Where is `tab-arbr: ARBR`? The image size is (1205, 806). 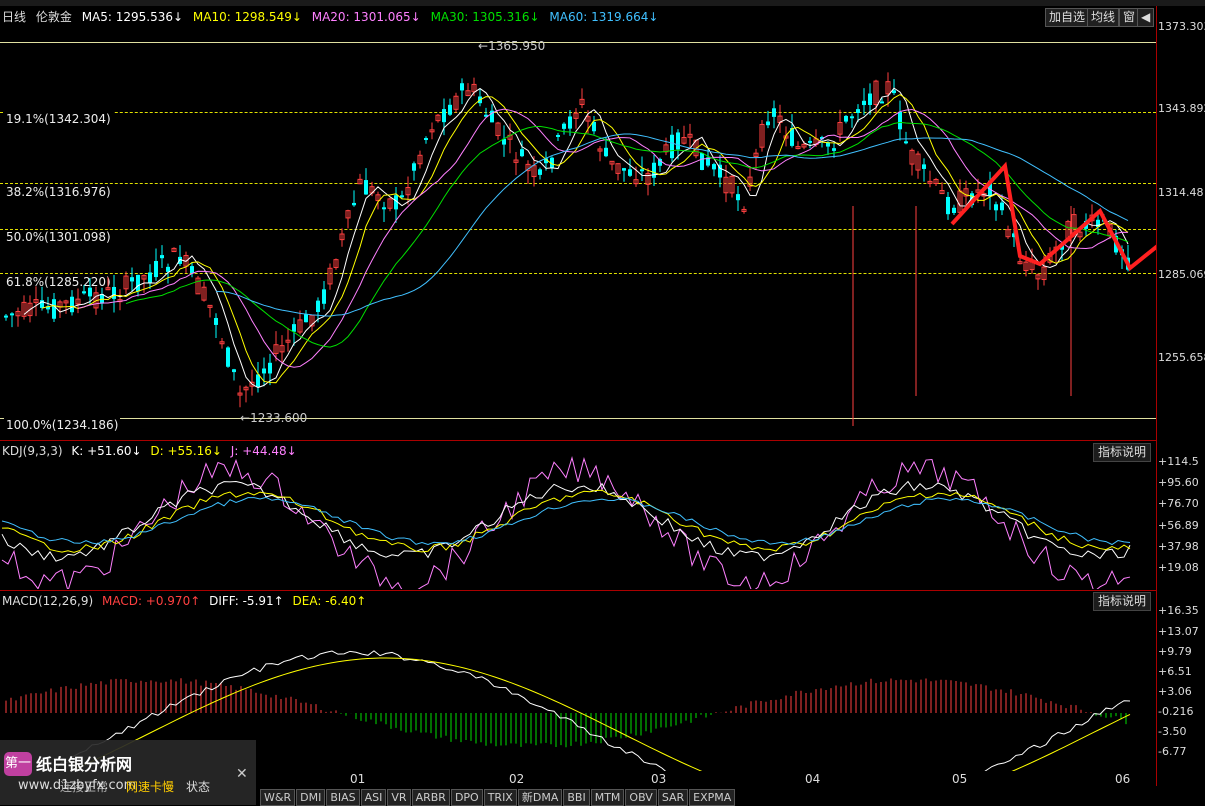 tab-arbr: ARBR is located at coordinates (430, 797).